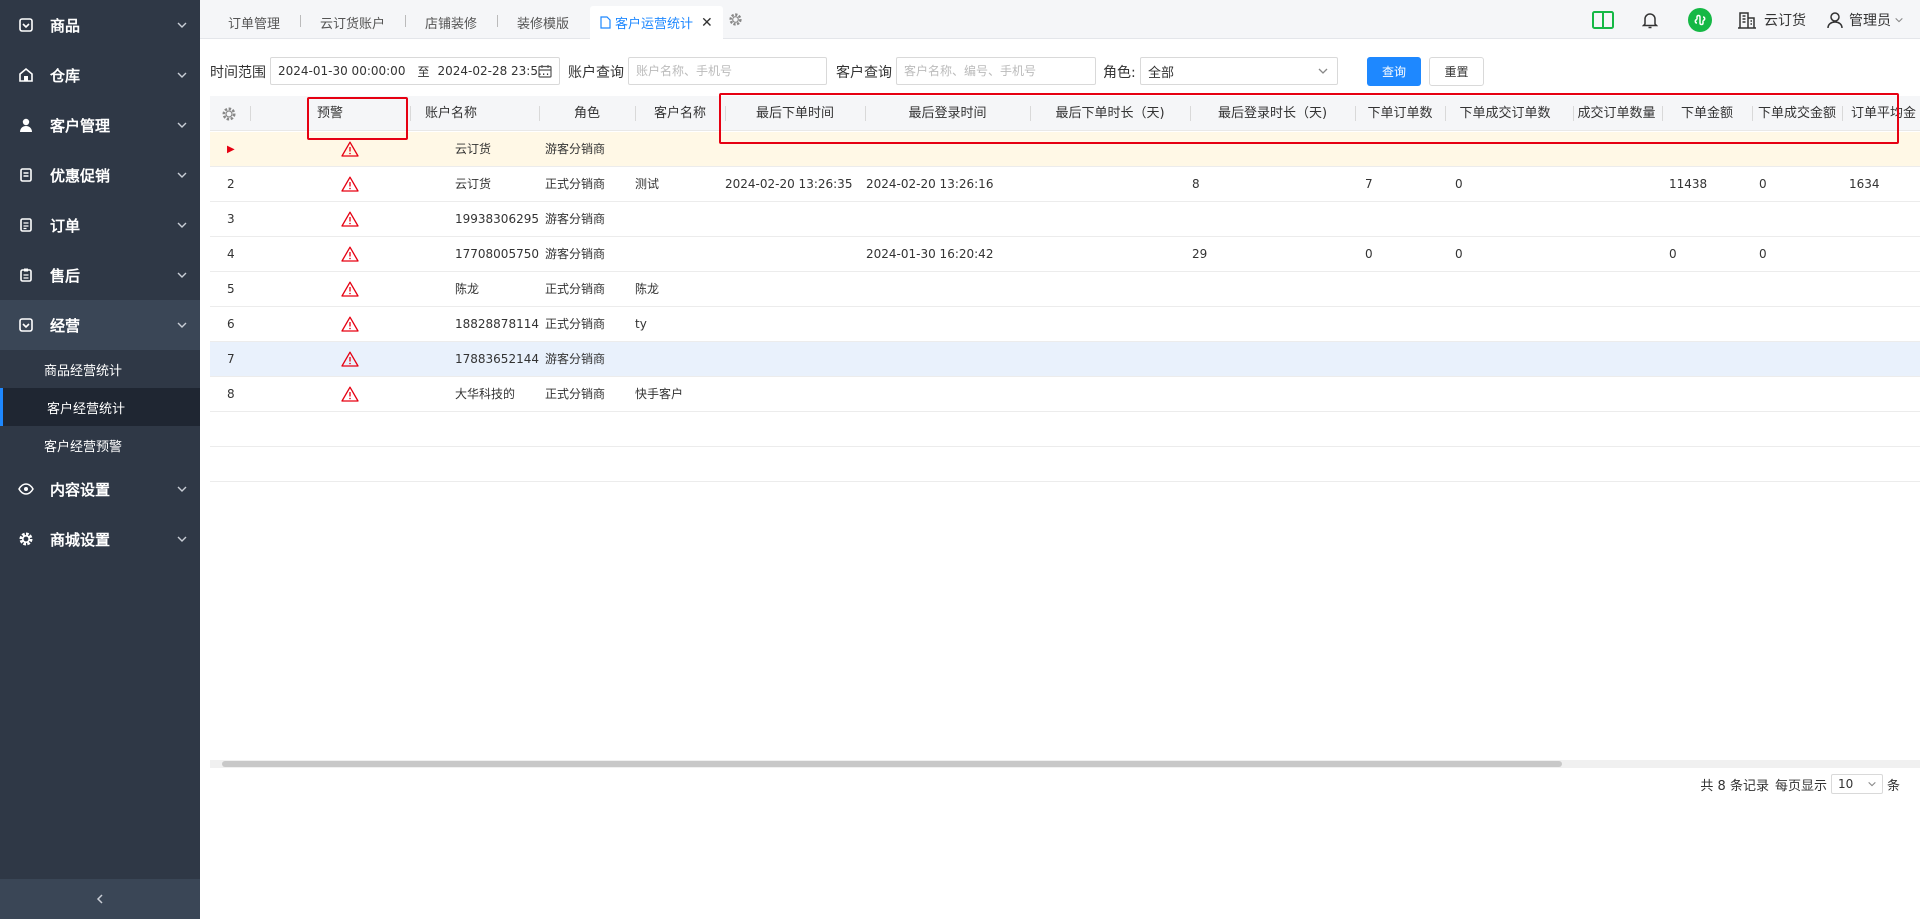  What do you see at coordinates (707, 23) in the screenshot?
I see `close-icon: ✕` at bounding box center [707, 23].